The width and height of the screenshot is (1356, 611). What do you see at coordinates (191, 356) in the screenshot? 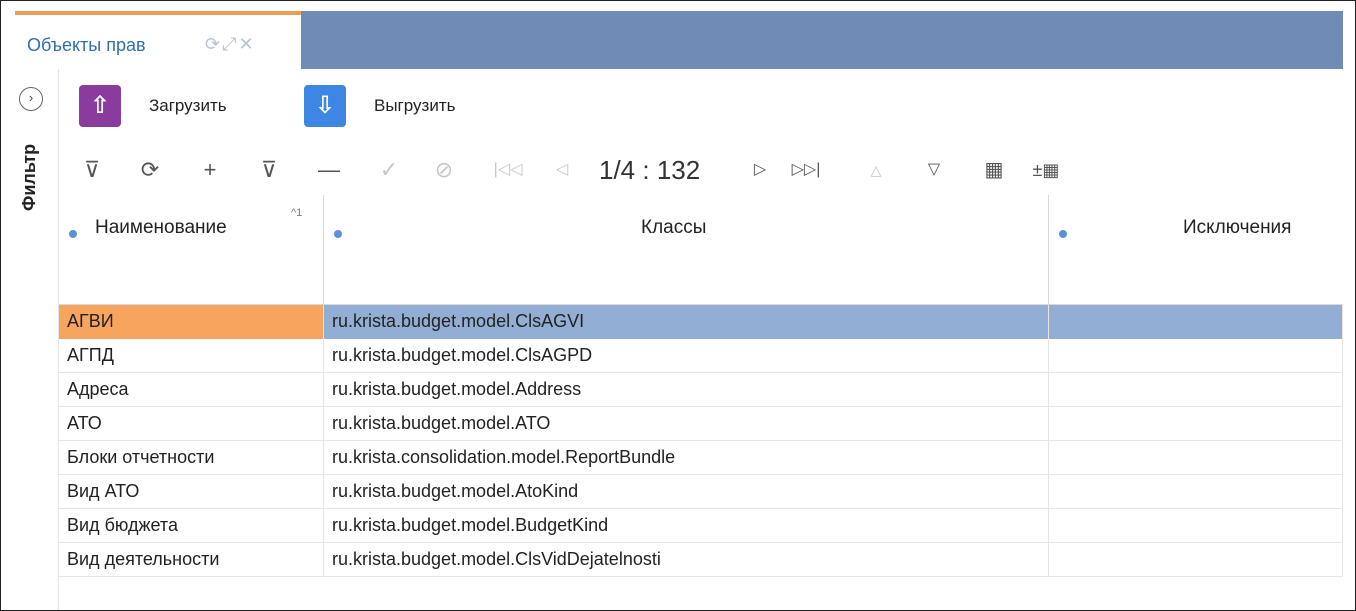
I see `cell-name: АГПД` at bounding box center [191, 356].